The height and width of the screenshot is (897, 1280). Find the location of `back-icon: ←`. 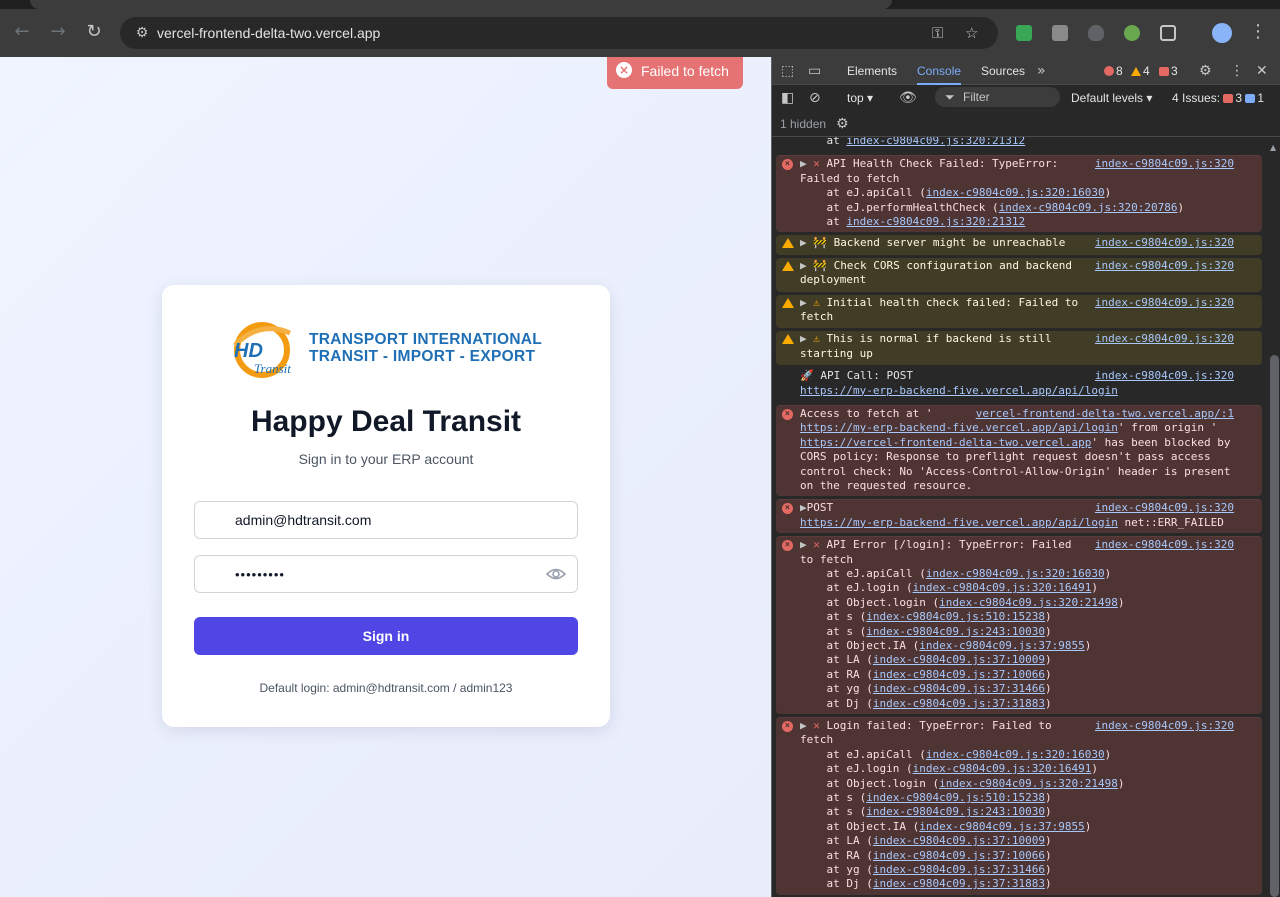

back-icon: ← is located at coordinates (22, 32).